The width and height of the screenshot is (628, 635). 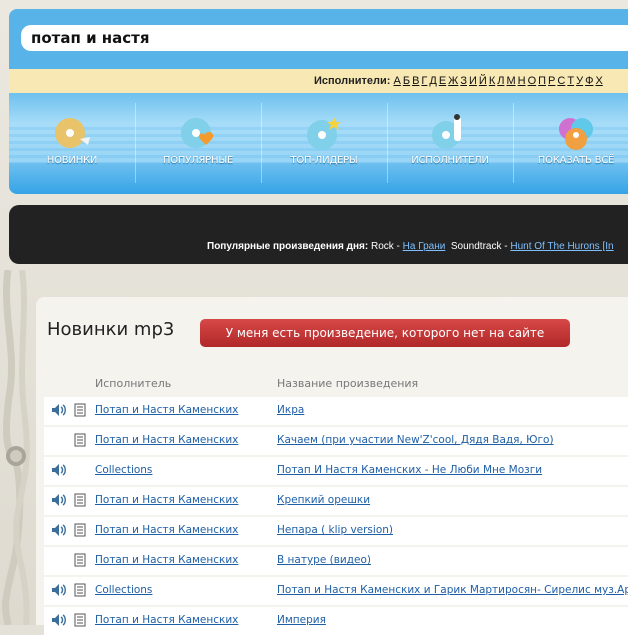 I want to click on song-link: Непара ( klip version), so click(x=335, y=530).